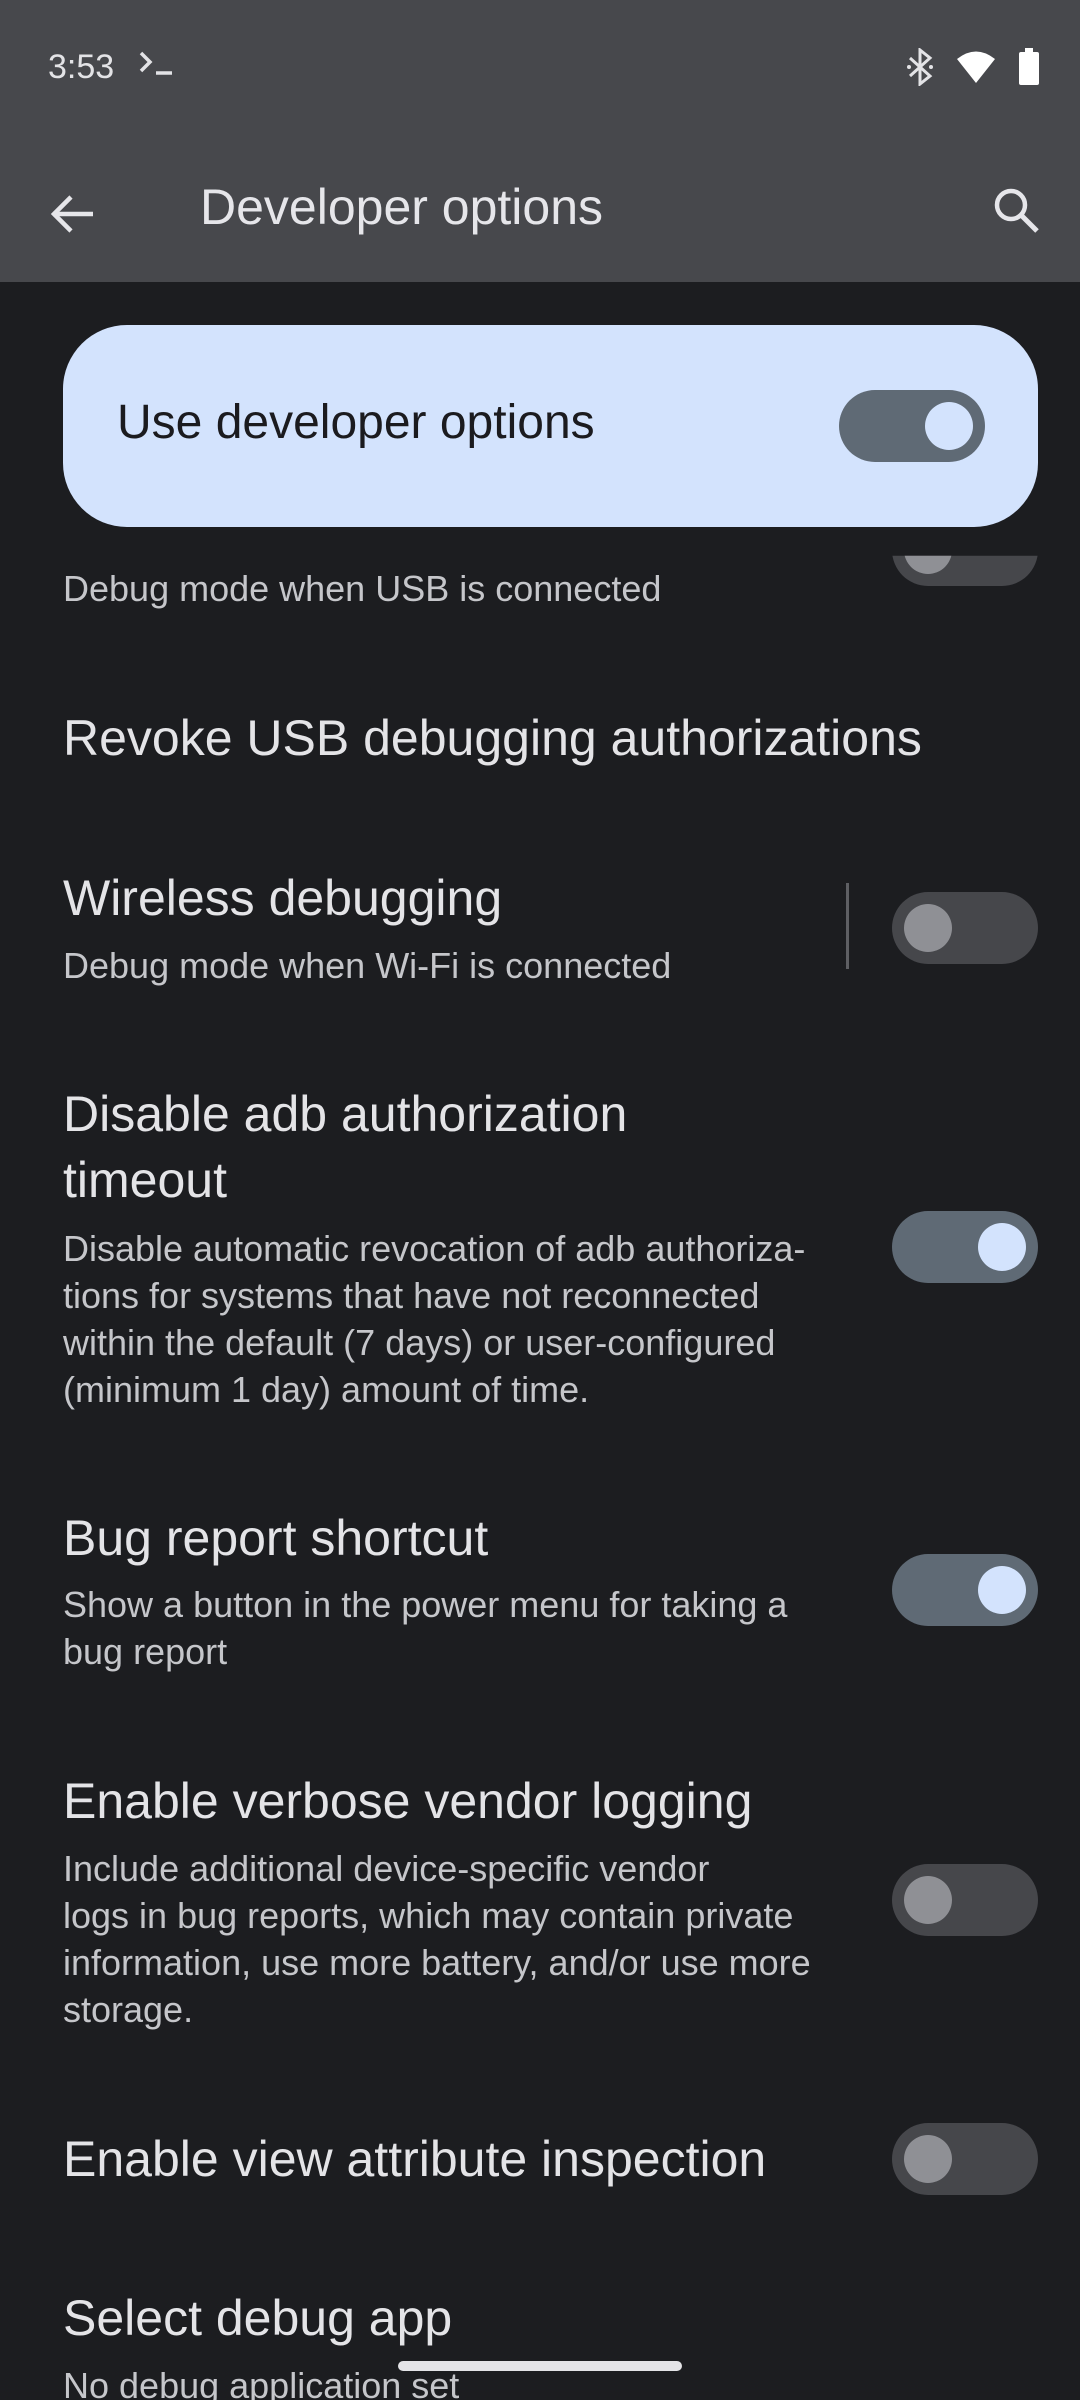 Image resolution: width=1080 pixels, height=2400 pixels. What do you see at coordinates (492, 738) in the screenshot?
I see `revoke-usb-debugging-item: Revoke USB debugging authorizations` at bounding box center [492, 738].